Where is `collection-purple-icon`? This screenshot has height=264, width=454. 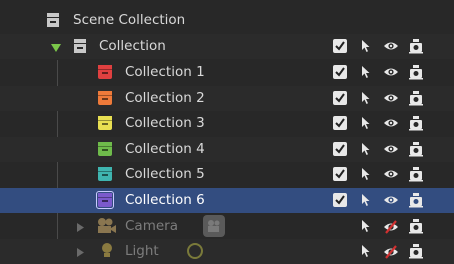
collection-purple-icon is located at coordinates (105, 200).